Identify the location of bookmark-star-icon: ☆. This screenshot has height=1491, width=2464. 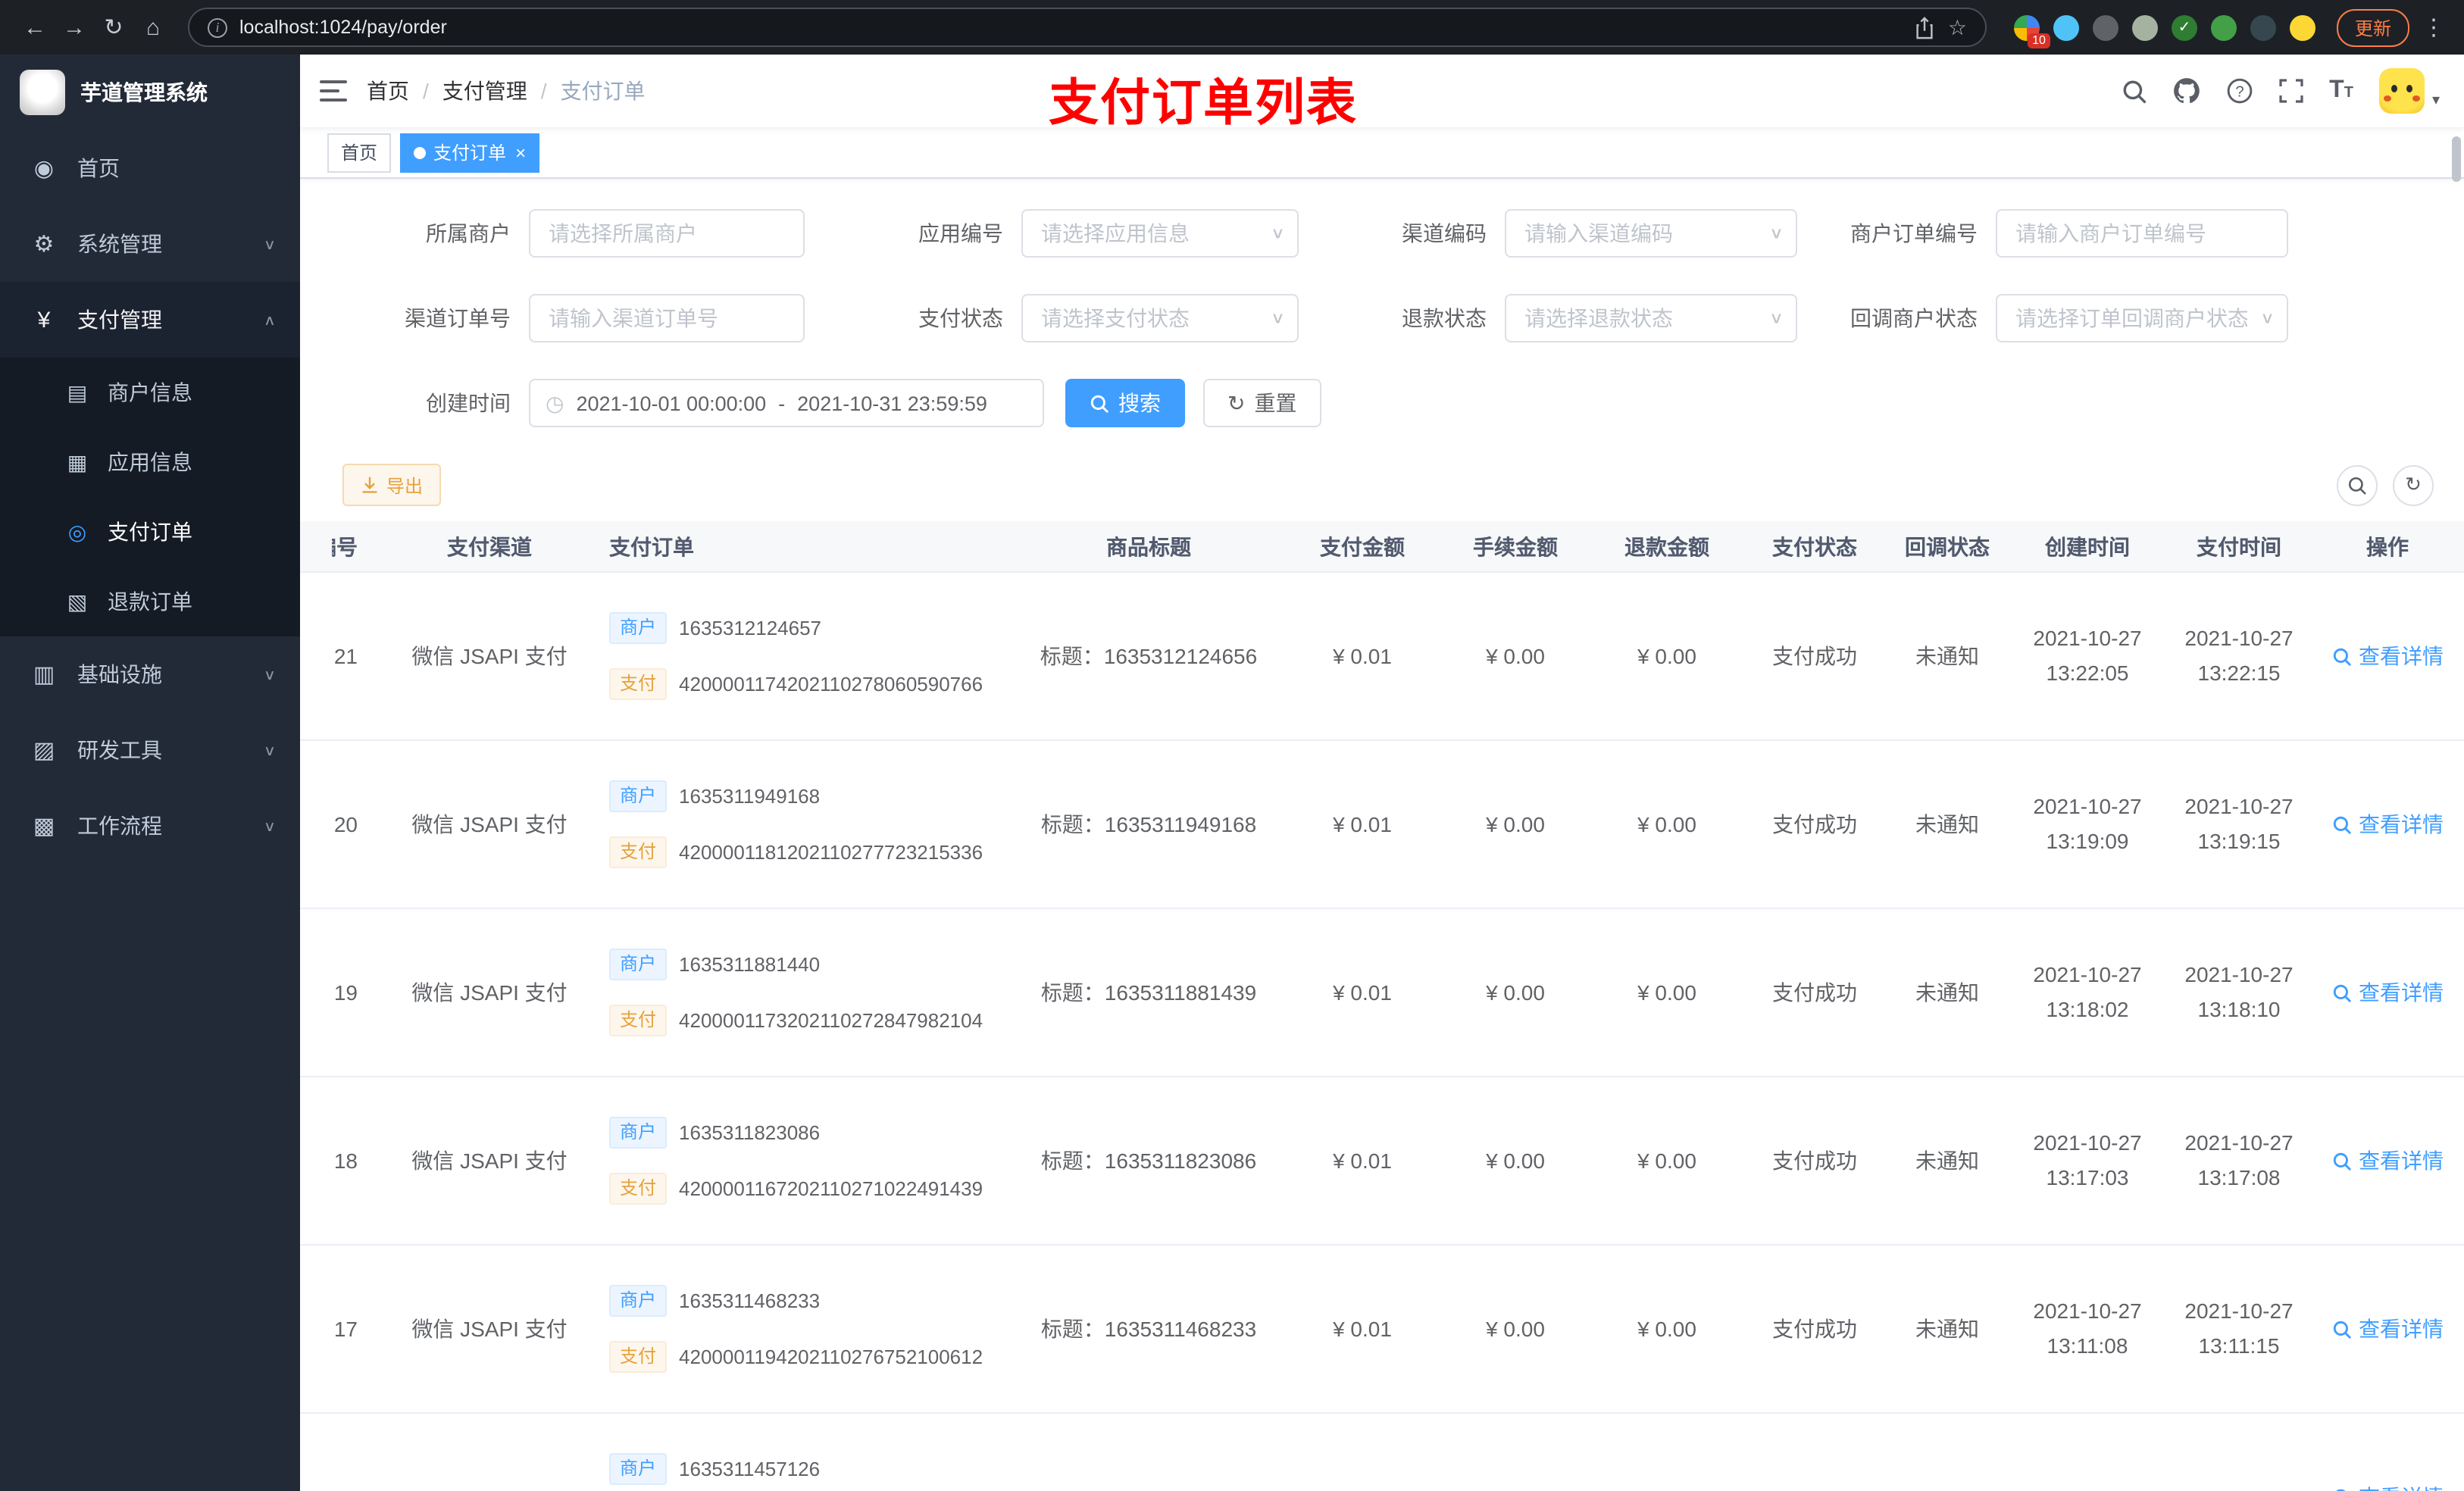
(1957, 27).